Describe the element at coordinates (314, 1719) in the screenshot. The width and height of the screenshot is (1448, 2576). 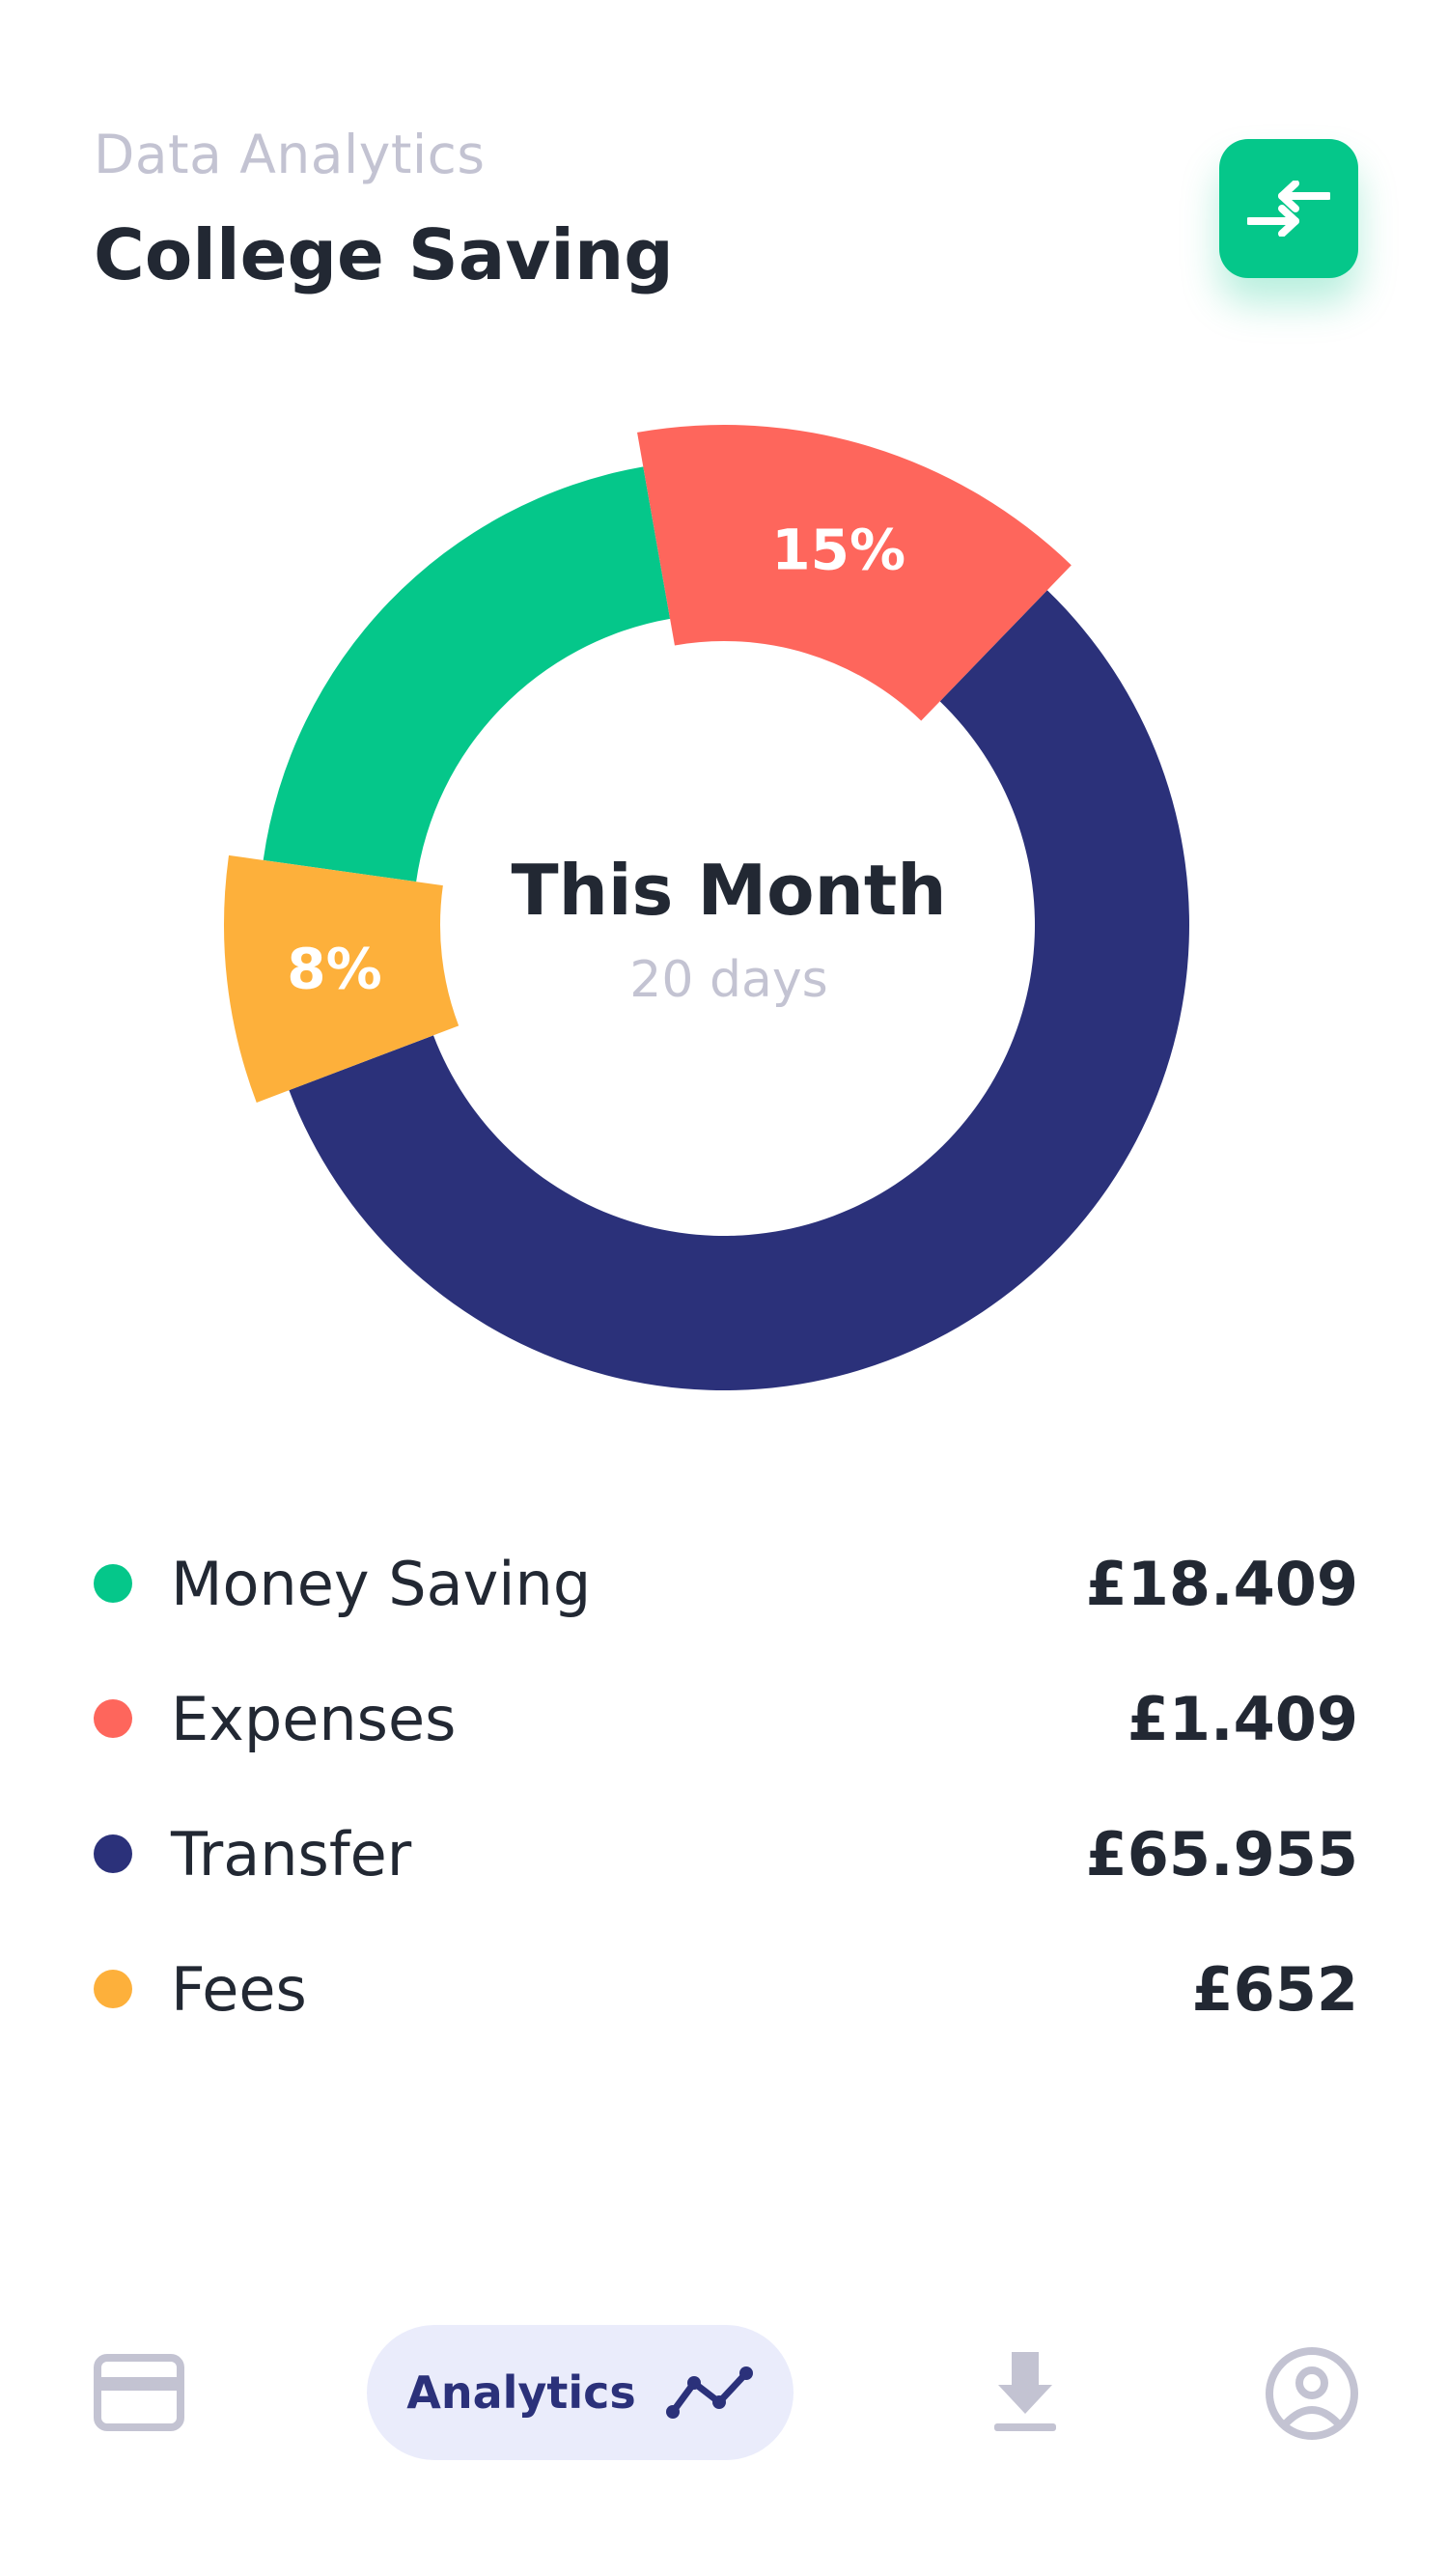
I see `legend-label: Expenses` at that location.